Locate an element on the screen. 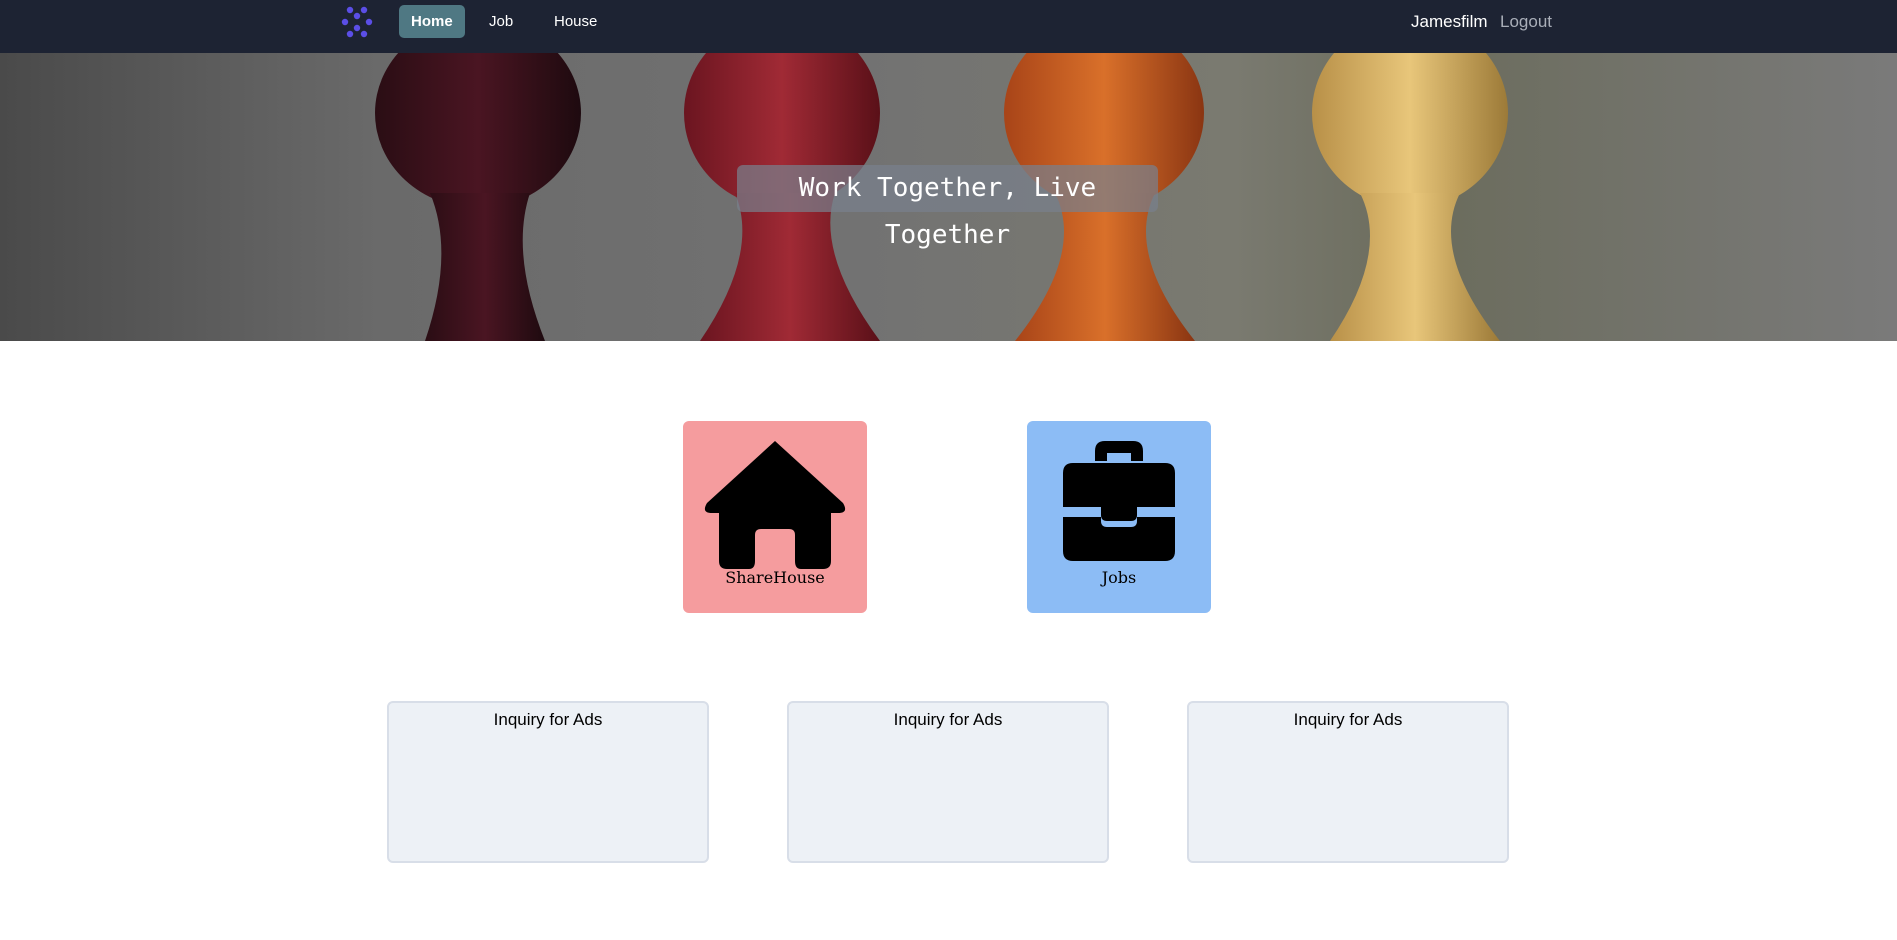  nav-link-job: Job is located at coordinates (501, 21).